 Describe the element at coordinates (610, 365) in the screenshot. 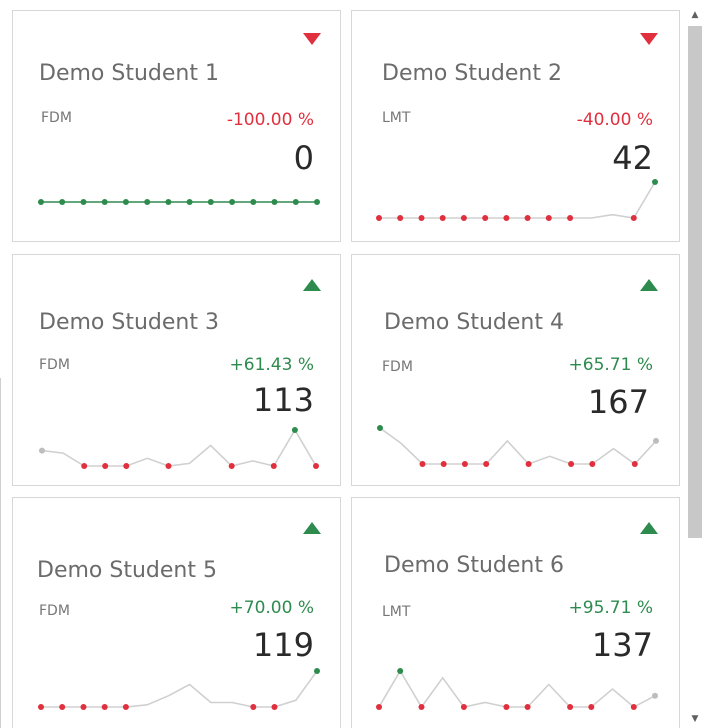

I see `percent-change: +65.71 %` at that location.